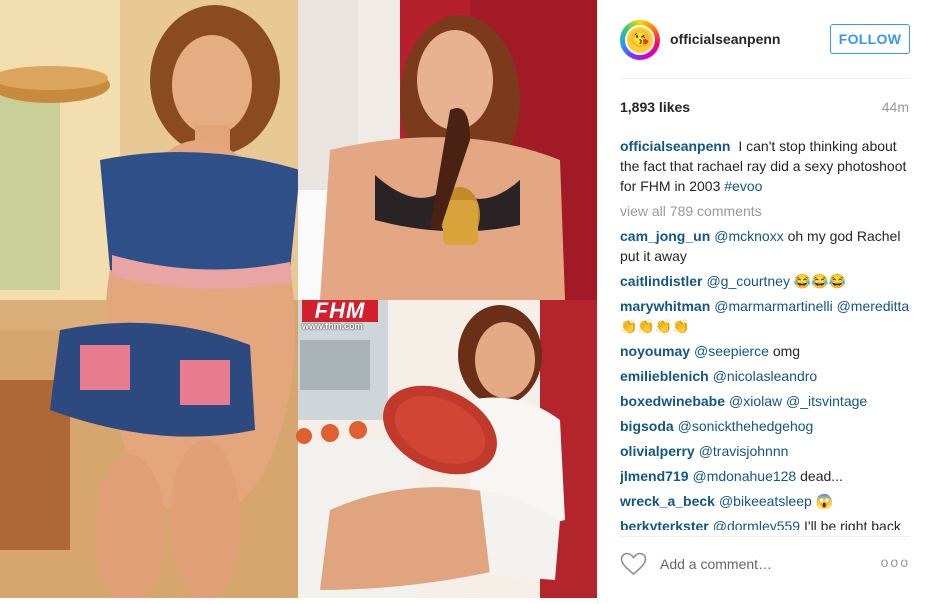 The image size is (932, 604). What do you see at coordinates (748, 236) in the screenshot?
I see `comment-mention: @mcknoxx` at bounding box center [748, 236].